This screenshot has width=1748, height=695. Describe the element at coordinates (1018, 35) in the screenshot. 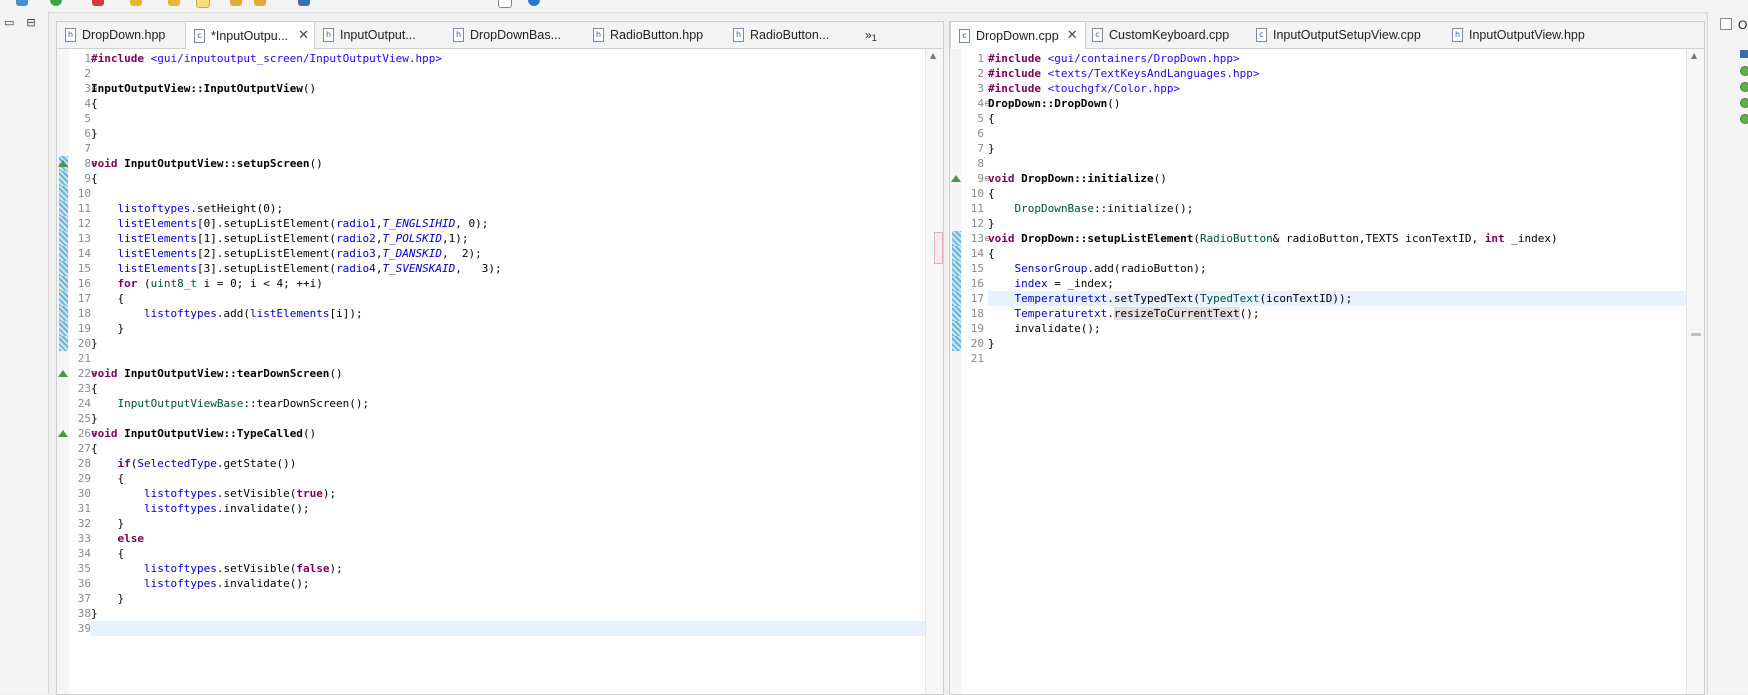

I see `tab-dropdown-cpp: c DropDown.cpp ✕` at that location.